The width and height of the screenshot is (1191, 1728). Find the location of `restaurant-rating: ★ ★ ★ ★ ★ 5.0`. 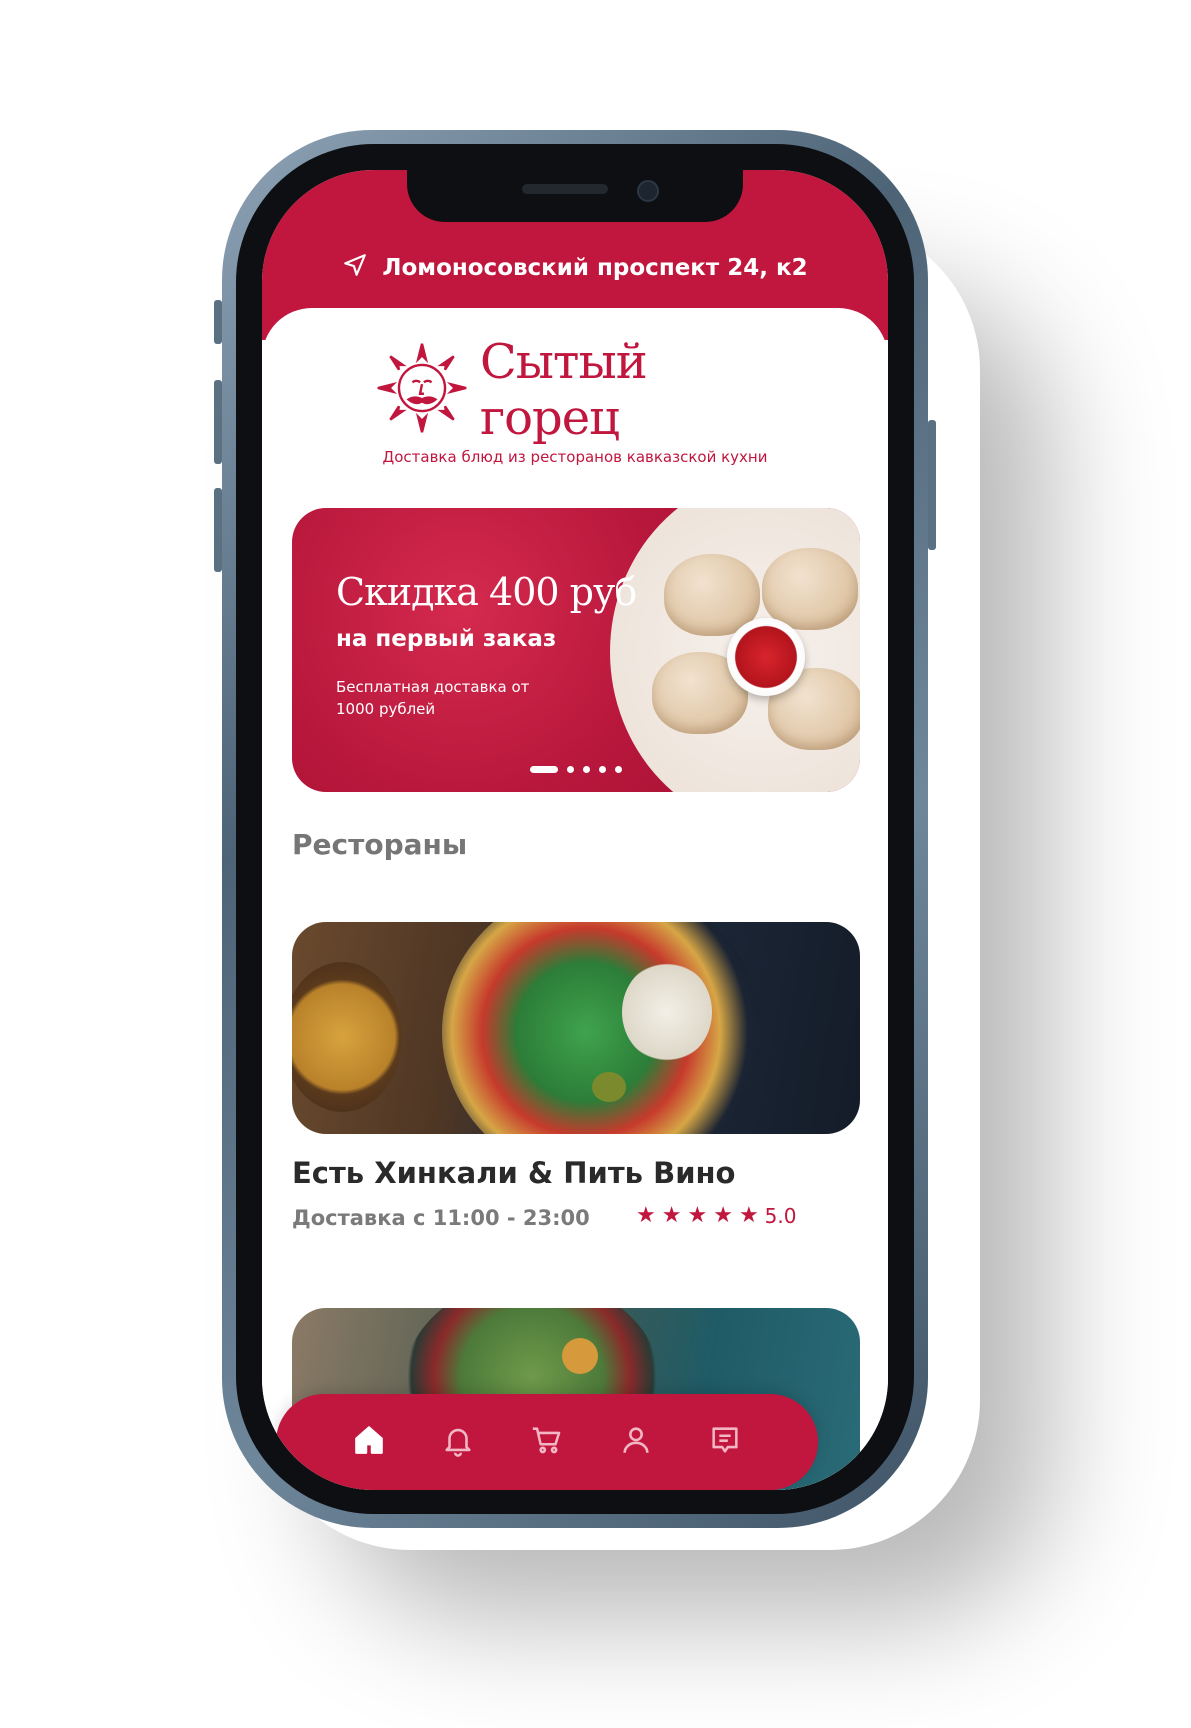

restaurant-rating: ★ ★ ★ ★ ★ 5.0 is located at coordinates (716, 1216).